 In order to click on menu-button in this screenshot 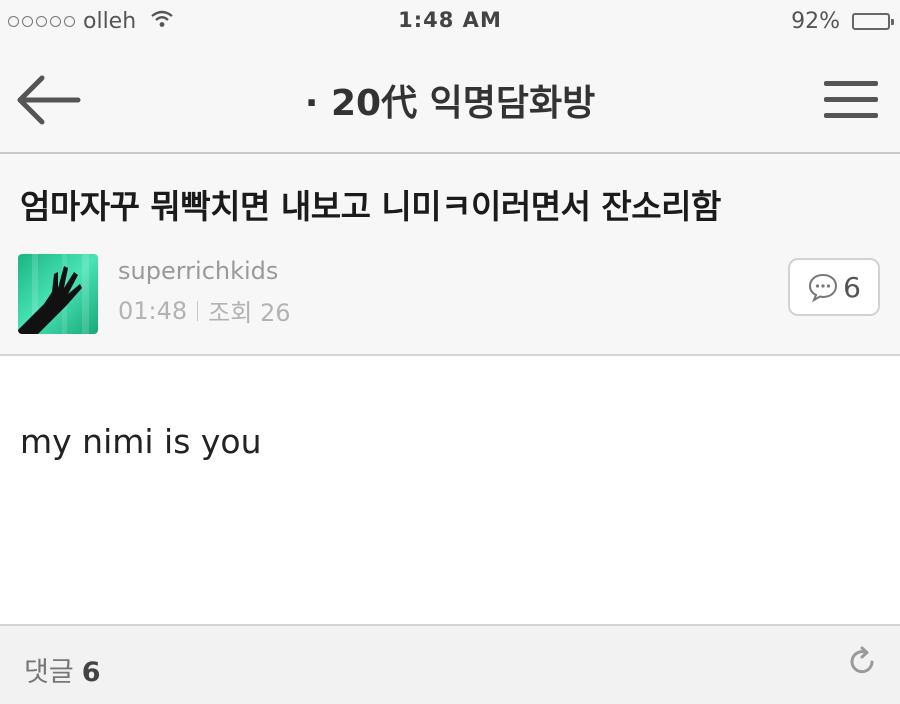, I will do `click(851, 100)`.